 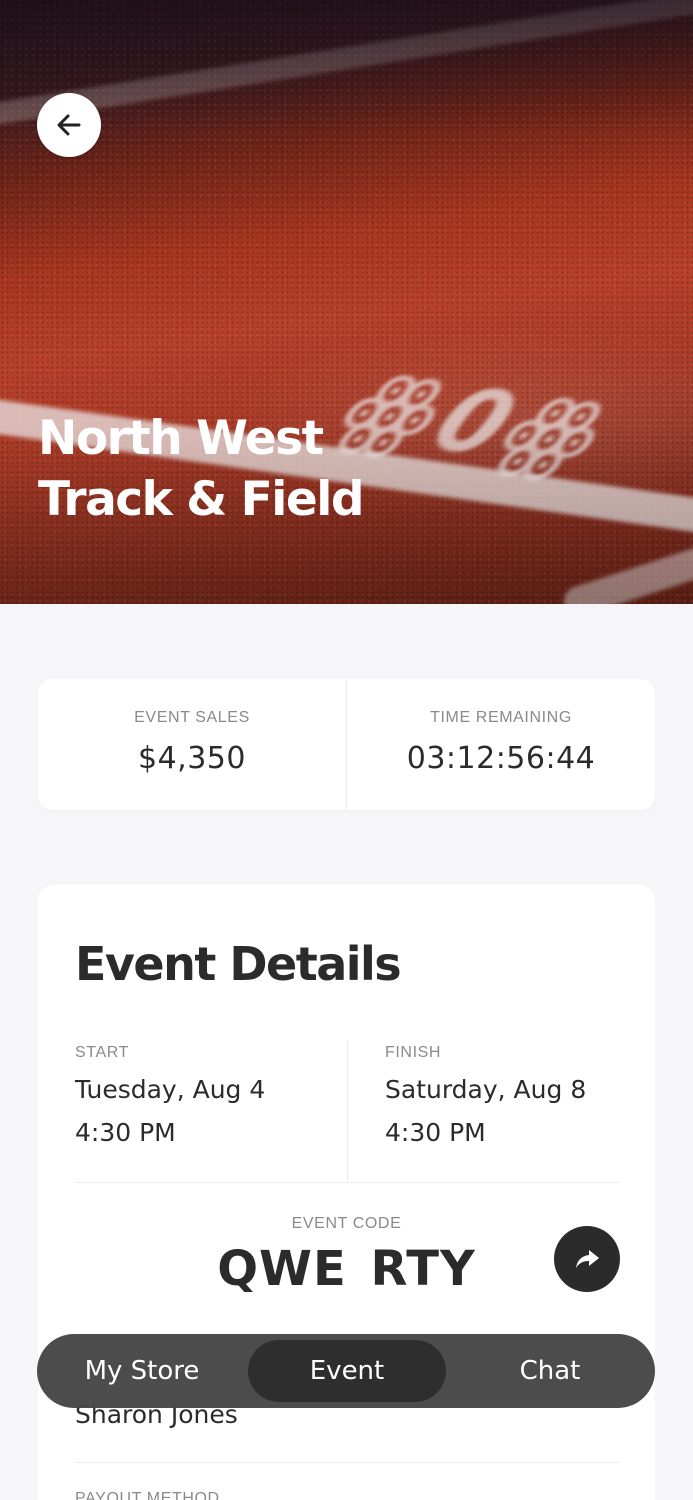 What do you see at coordinates (170, 1089) in the screenshot?
I see `start-date: Tuesday, Aug 4` at bounding box center [170, 1089].